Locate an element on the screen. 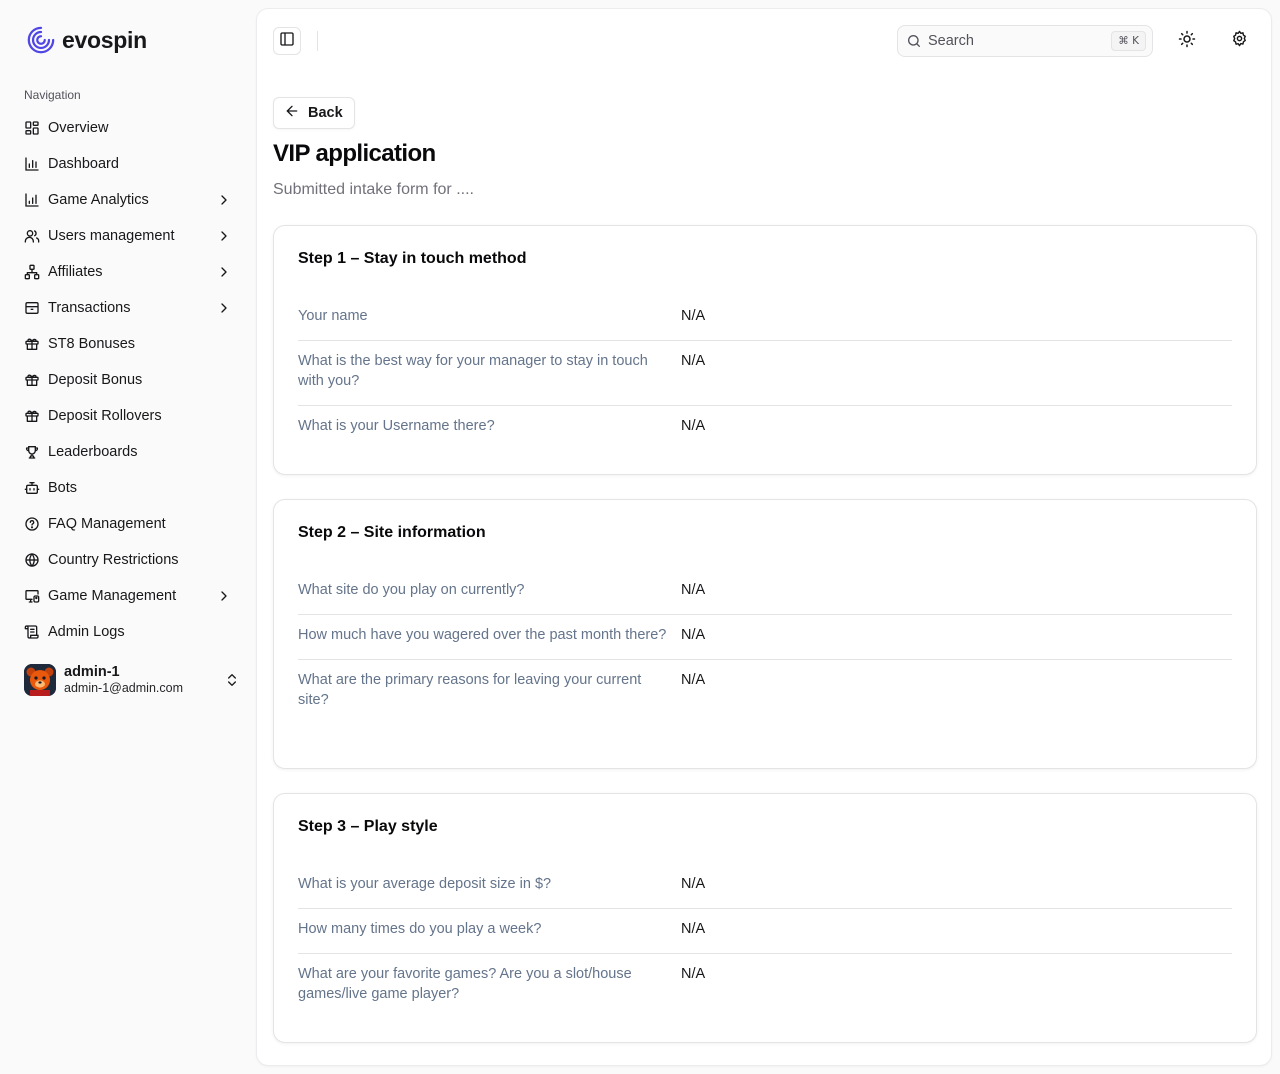 The height and width of the screenshot is (1074, 1280). evospin-logo-icon is located at coordinates (41, 40).